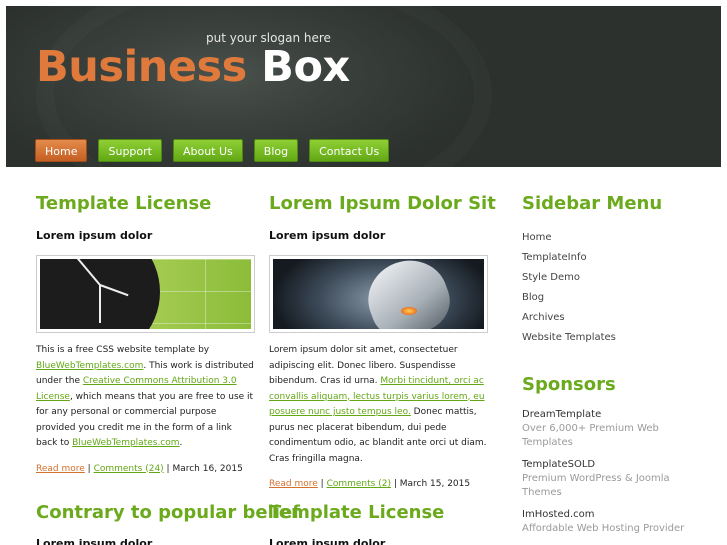 This screenshot has width=727, height=545. What do you see at coordinates (617, 338) in the screenshot?
I see `sidebar-item-website-templates: Website Templates` at bounding box center [617, 338].